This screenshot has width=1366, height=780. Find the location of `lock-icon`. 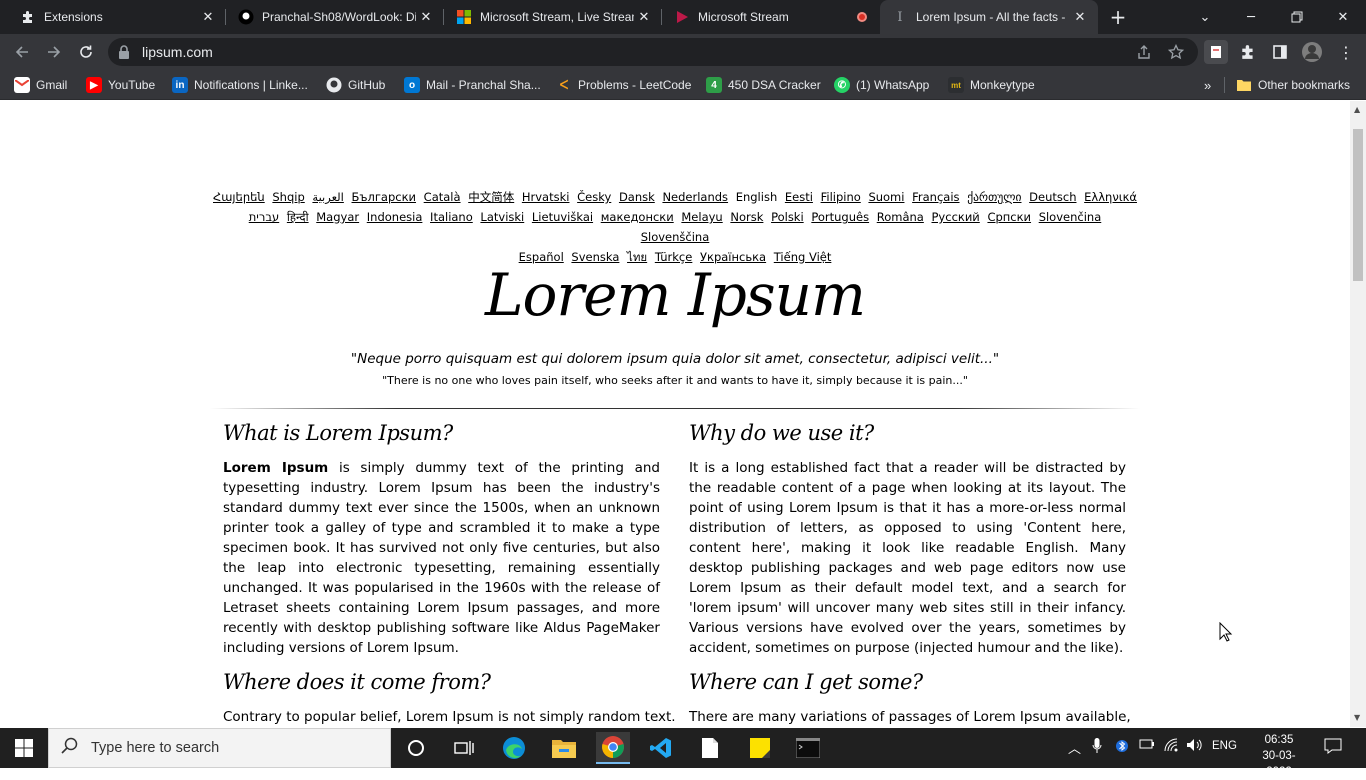

lock-icon is located at coordinates (124, 52).